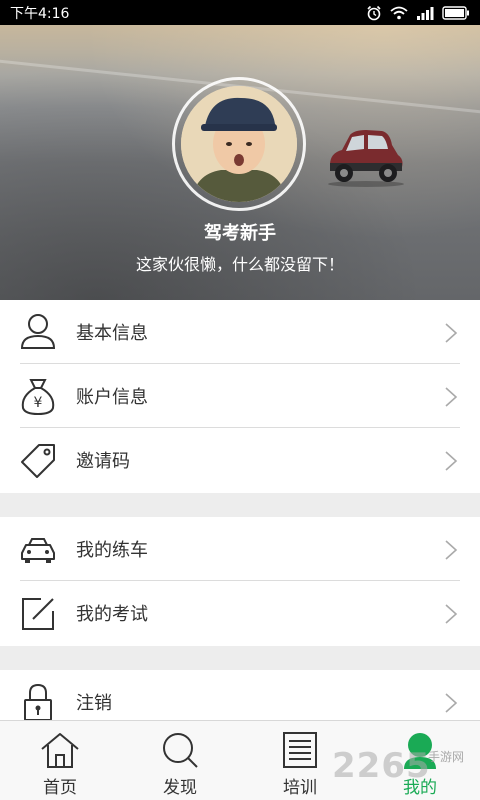 Image resolution: width=480 pixels, height=800 pixels. Describe the element at coordinates (112, 333) in the screenshot. I see `menu-label: 基本信息` at that location.